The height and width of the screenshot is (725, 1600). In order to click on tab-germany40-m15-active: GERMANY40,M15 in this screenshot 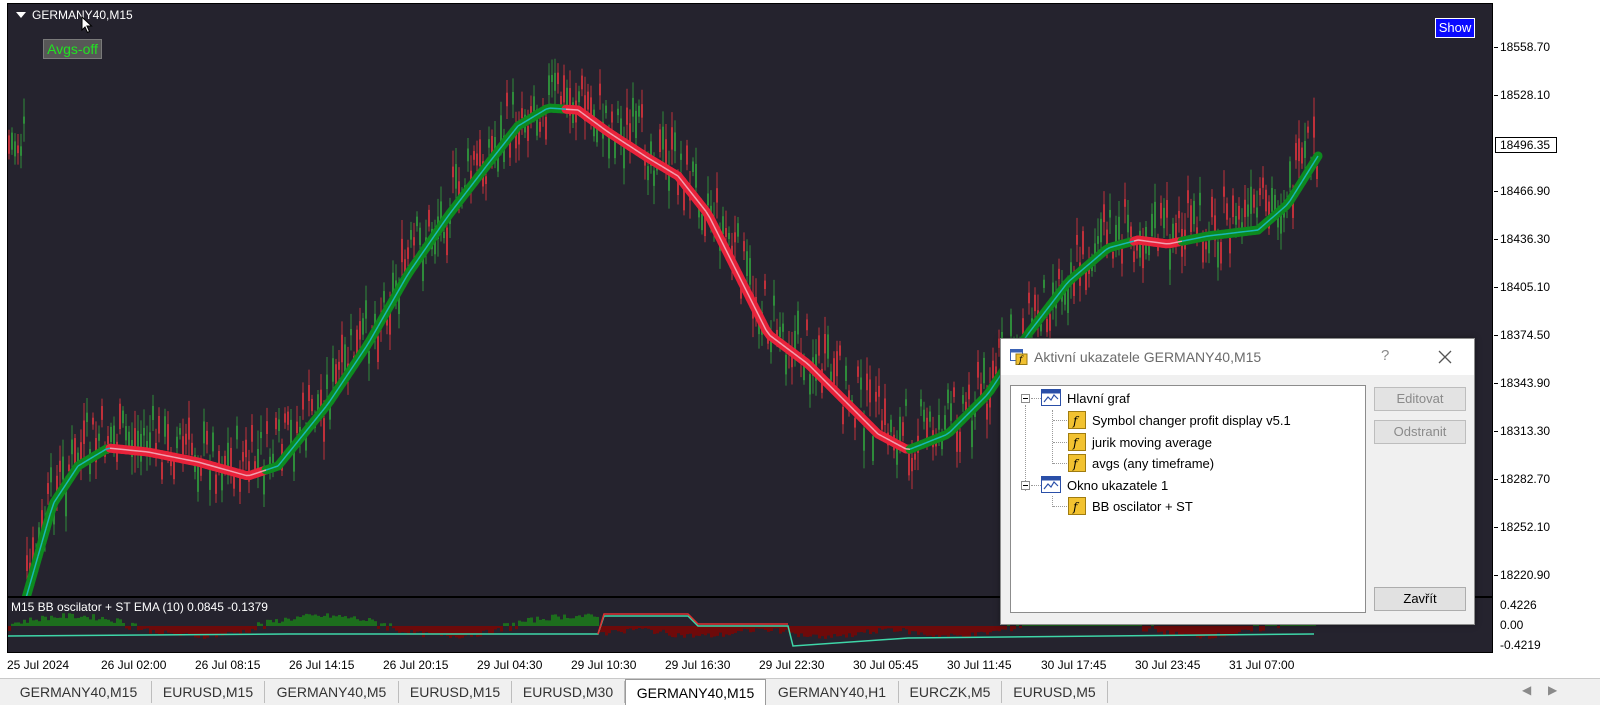, I will do `click(695, 692)`.